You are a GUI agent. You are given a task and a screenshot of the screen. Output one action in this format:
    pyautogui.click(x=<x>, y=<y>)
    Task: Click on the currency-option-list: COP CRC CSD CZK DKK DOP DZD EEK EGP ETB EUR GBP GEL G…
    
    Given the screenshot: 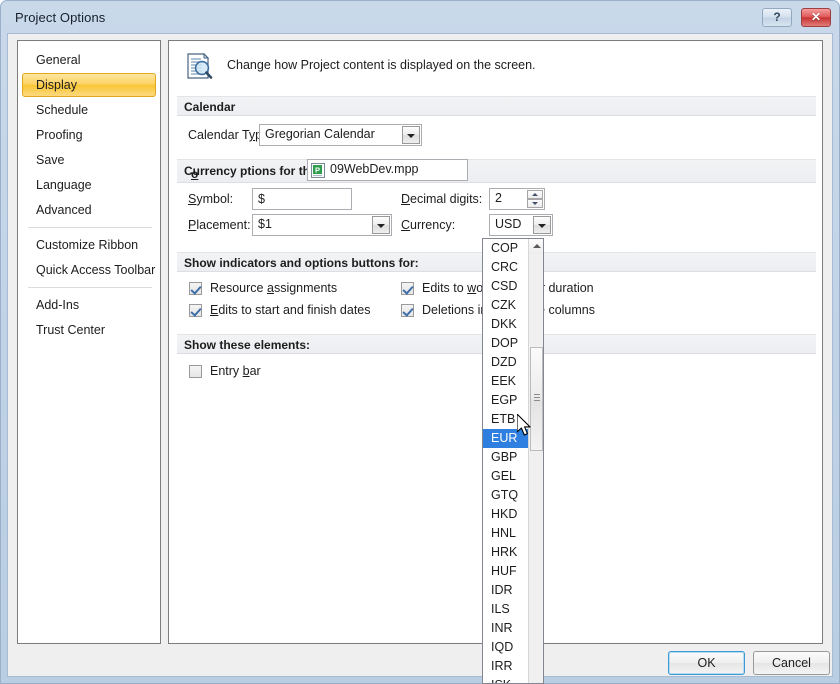 What is the action you would take?
    pyautogui.click(x=506, y=461)
    